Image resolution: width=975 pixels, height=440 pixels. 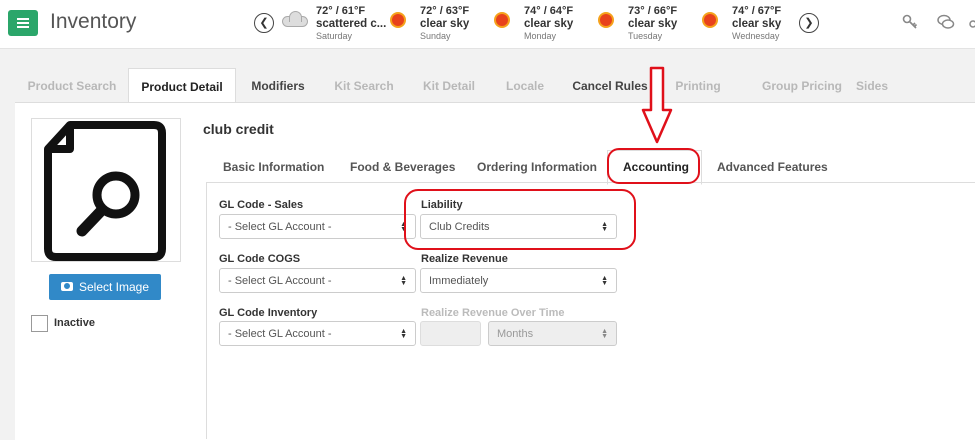 I want to click on tab-kit-detail: Kit Detail, so click(x=449, y=85).